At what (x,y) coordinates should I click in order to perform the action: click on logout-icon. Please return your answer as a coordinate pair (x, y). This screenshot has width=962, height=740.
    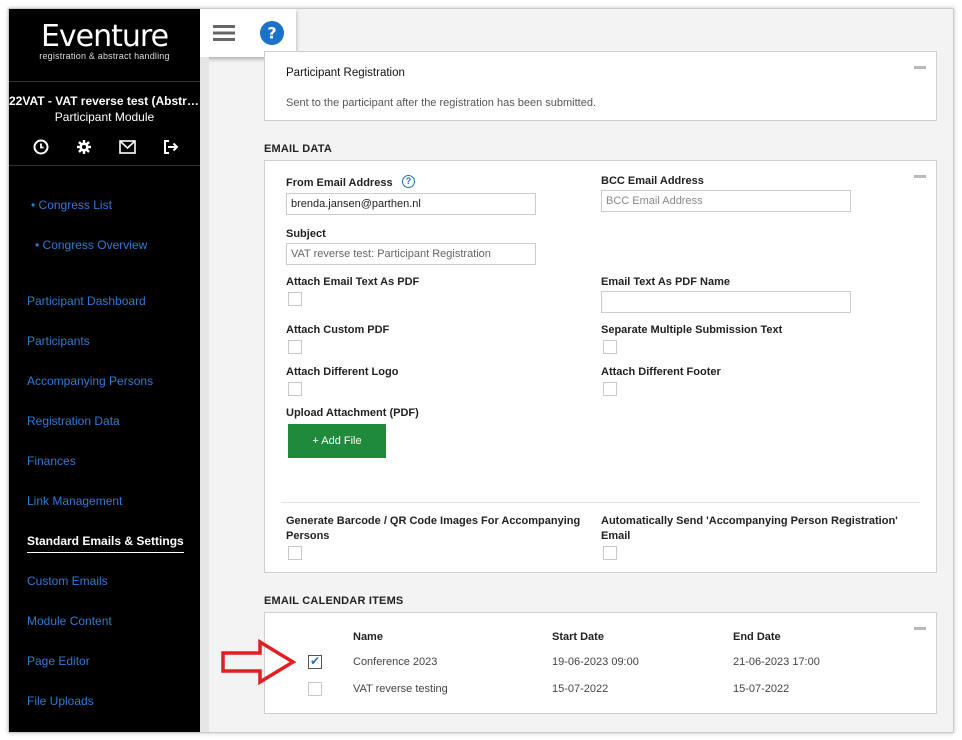
    Looking at the image, I should click on (171, 147).